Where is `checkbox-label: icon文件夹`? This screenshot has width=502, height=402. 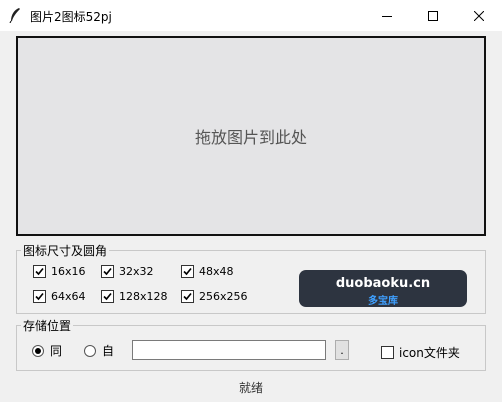 checkbox-label: icon文件夹 is located at coordinates (429, 353).